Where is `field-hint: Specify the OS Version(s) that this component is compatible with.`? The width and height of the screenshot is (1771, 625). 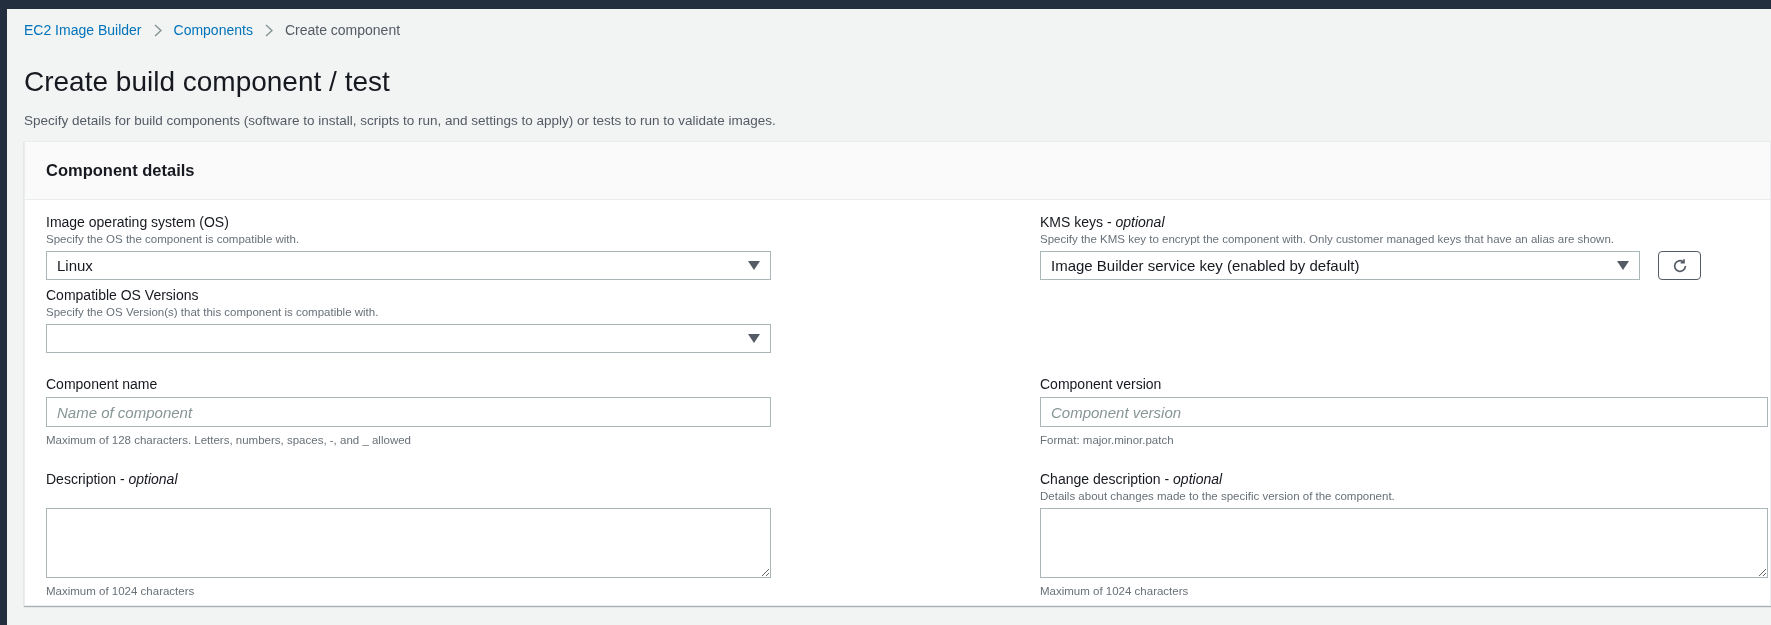
field-hint: Specify the OS Version(s) that this component is compatible with. is located at coordinates (213, 313).